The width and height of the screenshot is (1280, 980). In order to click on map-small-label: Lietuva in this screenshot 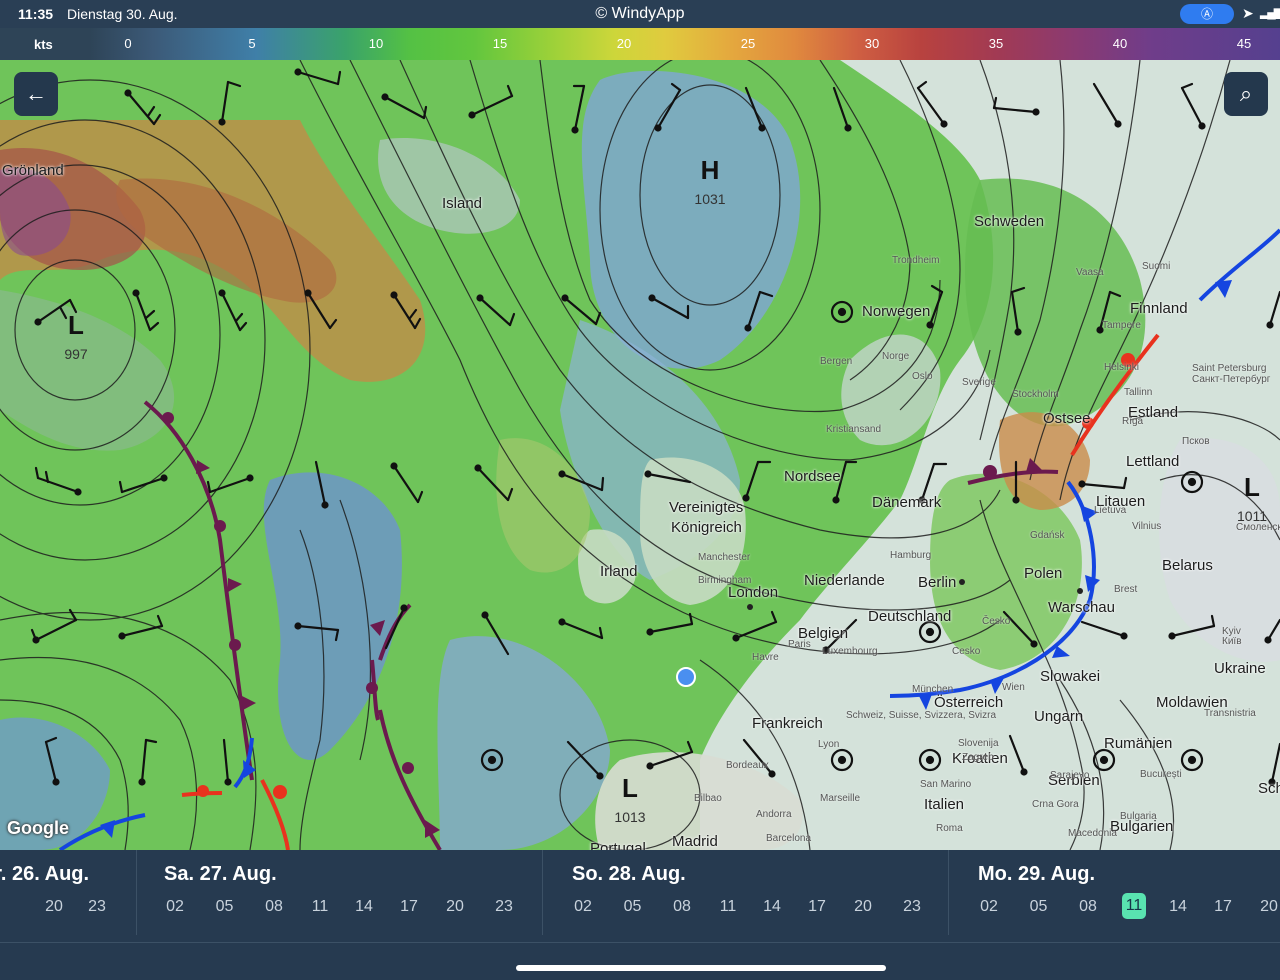, I will do `click(1110, 510)`.